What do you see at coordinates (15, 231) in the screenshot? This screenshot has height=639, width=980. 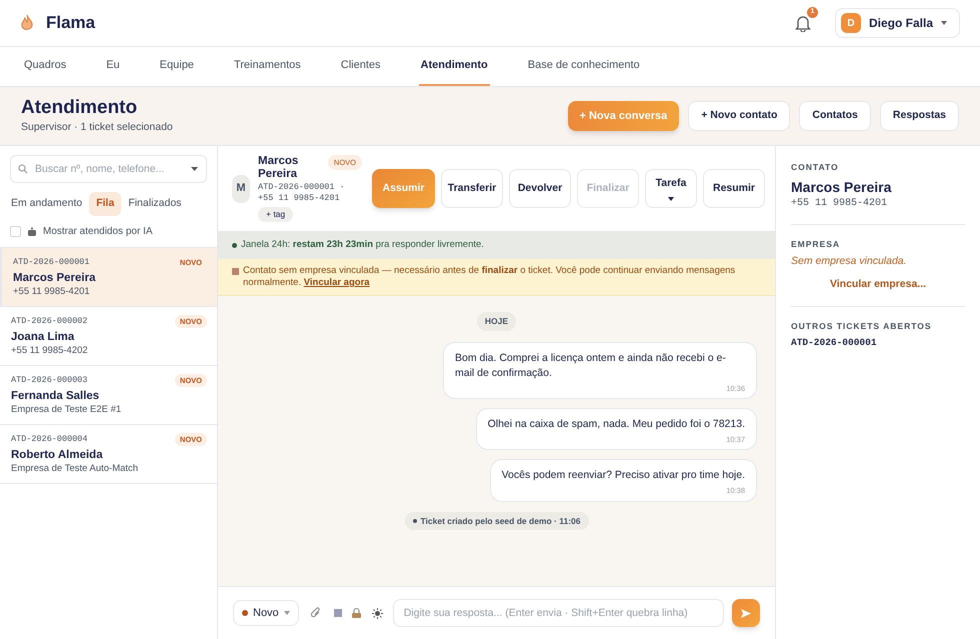 I see `ai-checkbox` at bounding box center [15, 231].